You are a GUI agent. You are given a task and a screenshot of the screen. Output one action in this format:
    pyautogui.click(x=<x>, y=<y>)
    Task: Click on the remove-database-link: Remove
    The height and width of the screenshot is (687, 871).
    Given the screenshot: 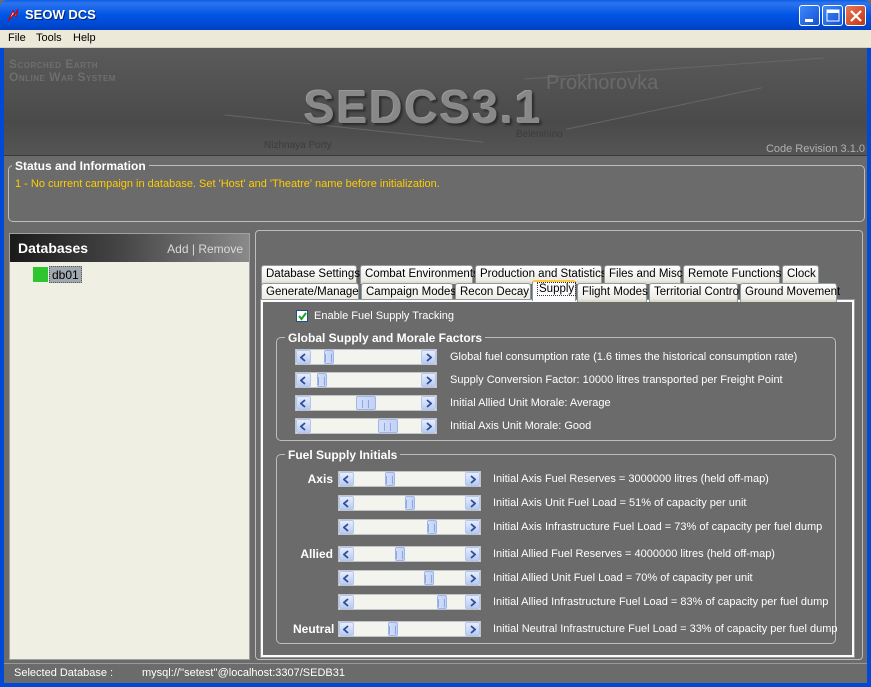 What is the action you would take?
    pyautogui.click(x=220, y=249)
    